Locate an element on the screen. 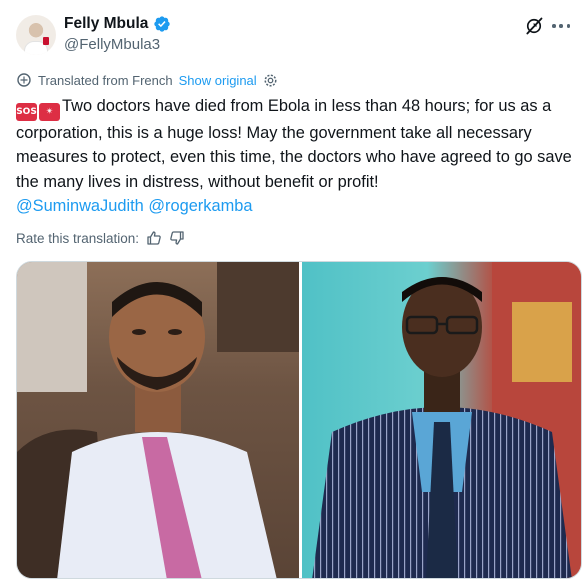 The width and height of the screenshot is (588, 583). name-row: Felly Mbula is located at coordinates (117, 24).